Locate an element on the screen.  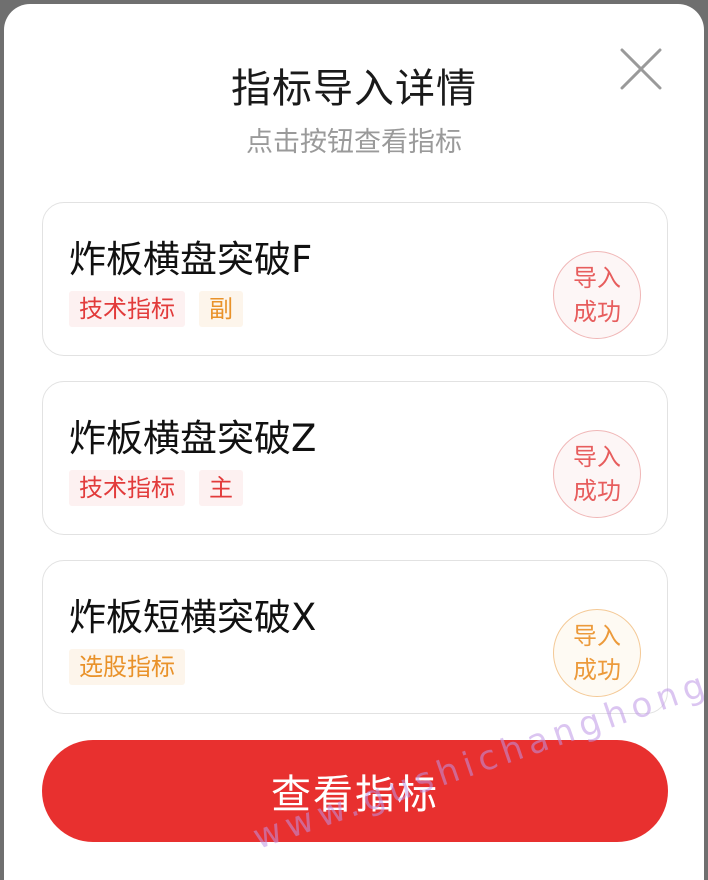
indicator-name: 炸板横盘突破F is located at coordinates (191, 259).